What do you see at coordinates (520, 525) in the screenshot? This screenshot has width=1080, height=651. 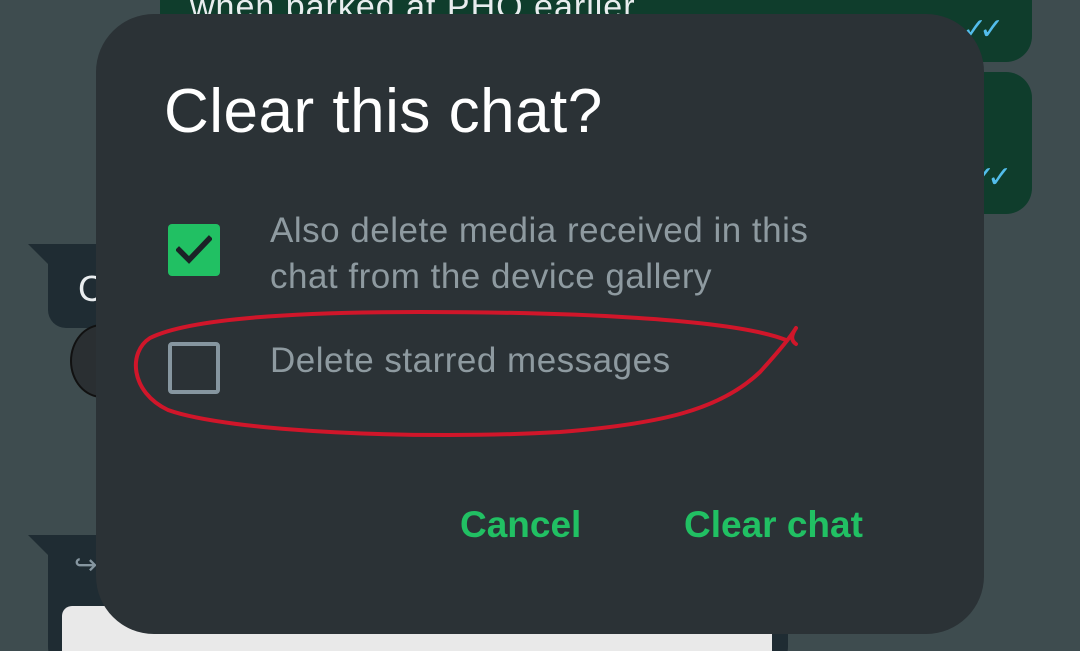 I see `cancel-button: Cancel` at bounding box center [520, 525].